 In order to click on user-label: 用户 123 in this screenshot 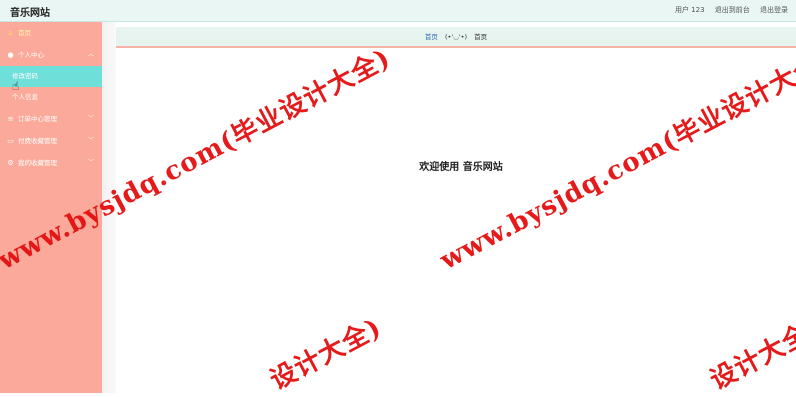, I will do `click(689, 10)`.